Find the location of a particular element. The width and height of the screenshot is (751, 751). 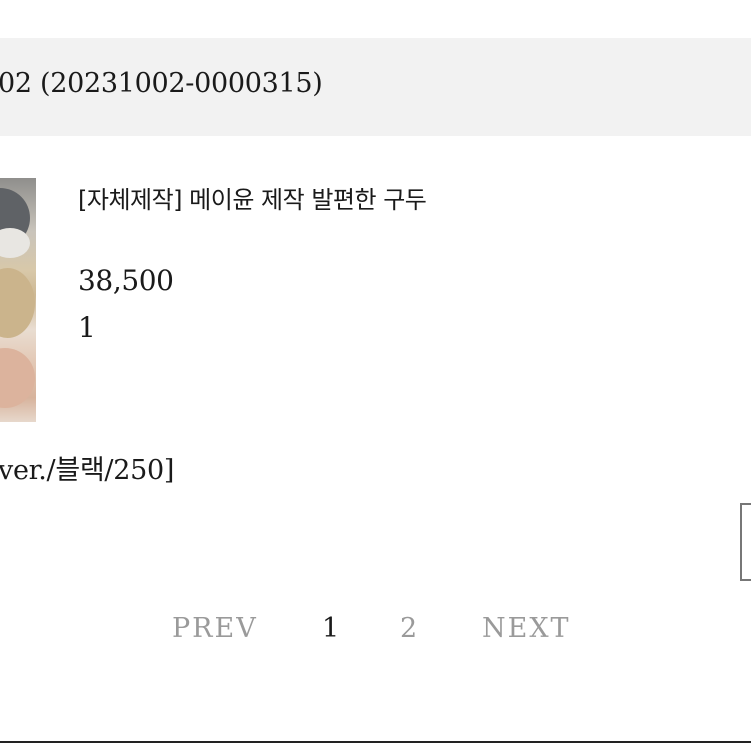

pagination: PREV 1 2 NEXT is located at coordinates (375, 633).